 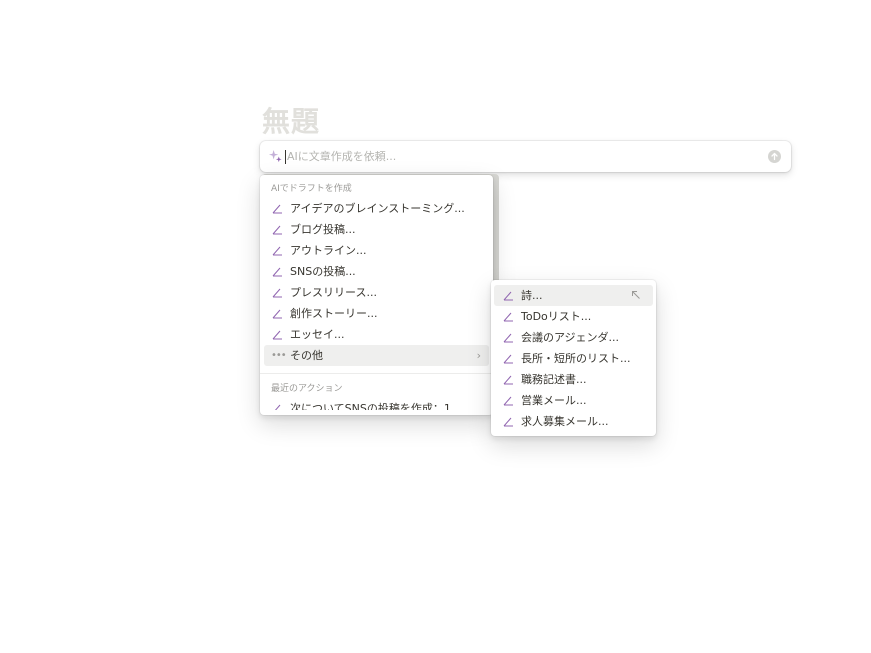 What do you see at coordinates (311, 189) in the screenshot?
I see `section-label-draft: AIでドラフトを作成` at bounding box center [311, 189].